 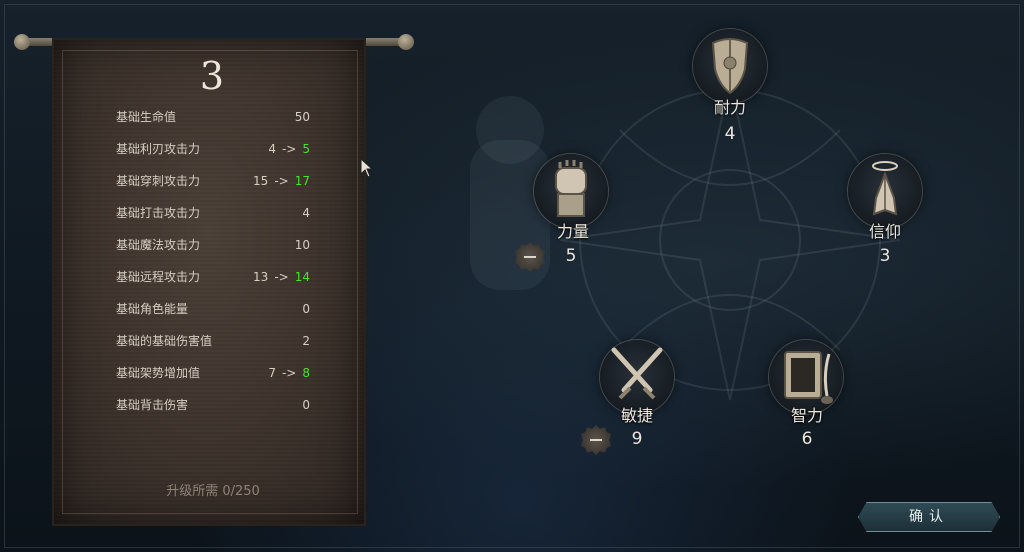 What do you see at coordinates (572, 231) in the screenshot?
I see `attribute-name-strength: 力量` at bounding box center [572, 231].